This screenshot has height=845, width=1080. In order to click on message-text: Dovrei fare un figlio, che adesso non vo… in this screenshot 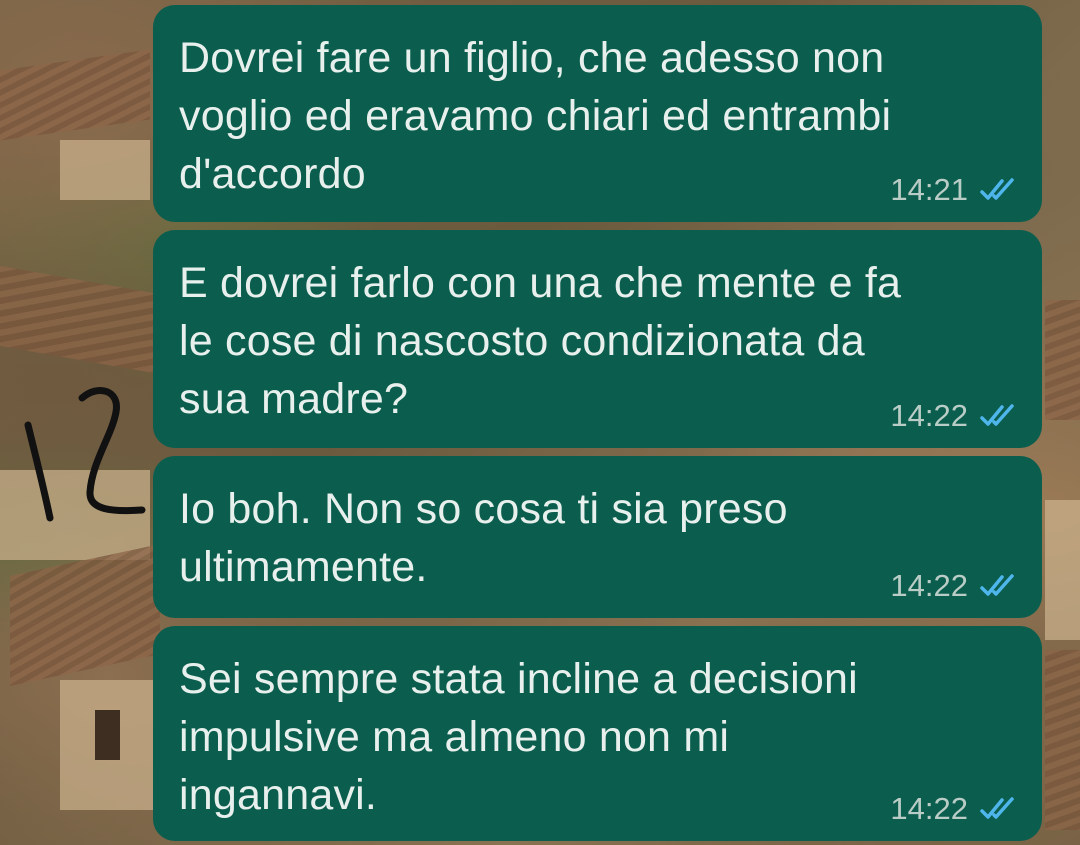, I will do `click(535, 116)`.